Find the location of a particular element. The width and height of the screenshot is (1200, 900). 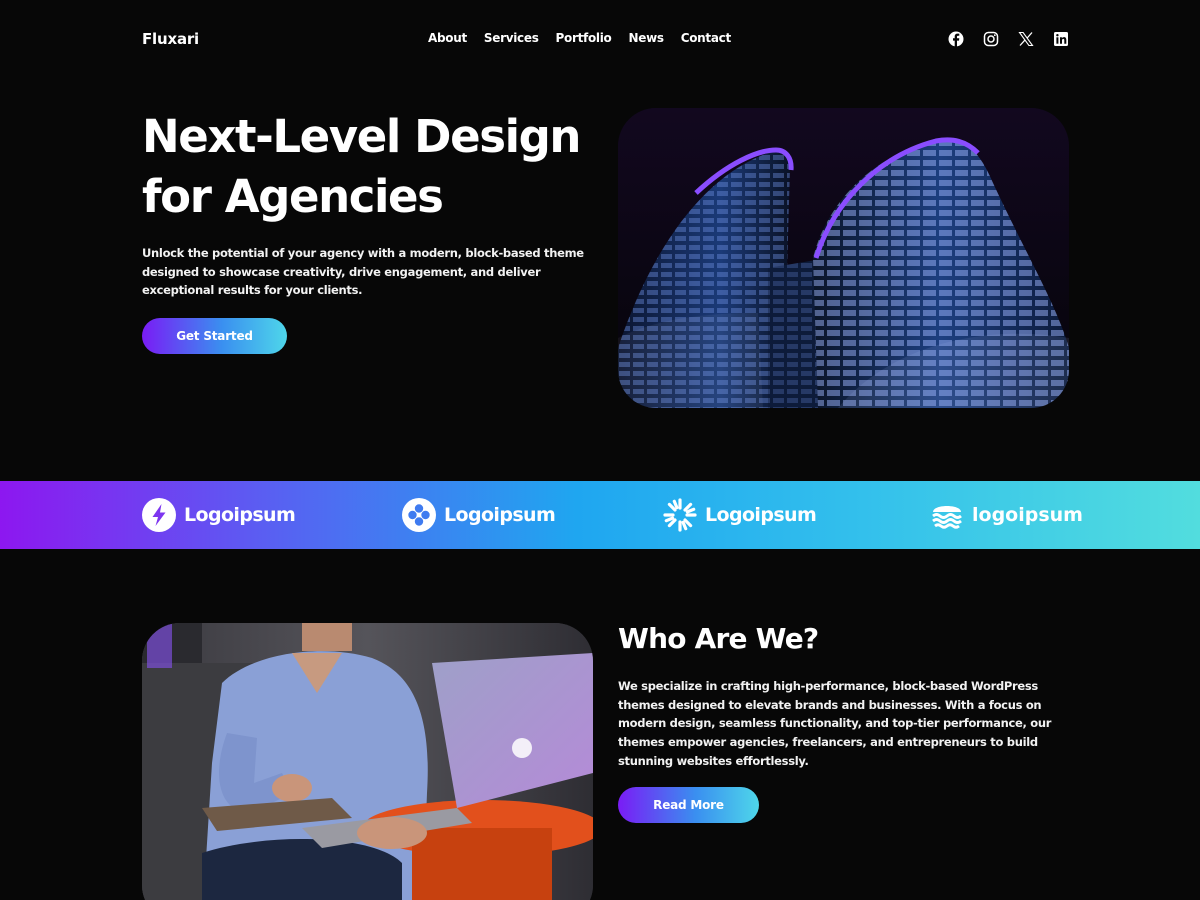

logo-band: Logoipsum Logoipsum Logoipsum logoipsum is located at coordinates (600, 515).